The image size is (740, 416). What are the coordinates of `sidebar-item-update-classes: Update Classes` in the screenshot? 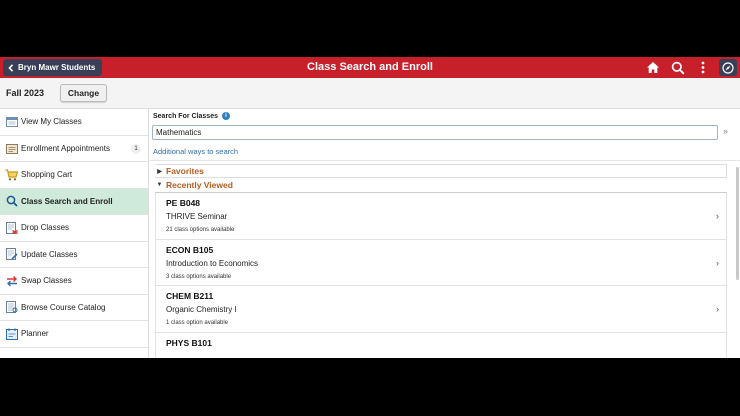 It's located at (74, 255).